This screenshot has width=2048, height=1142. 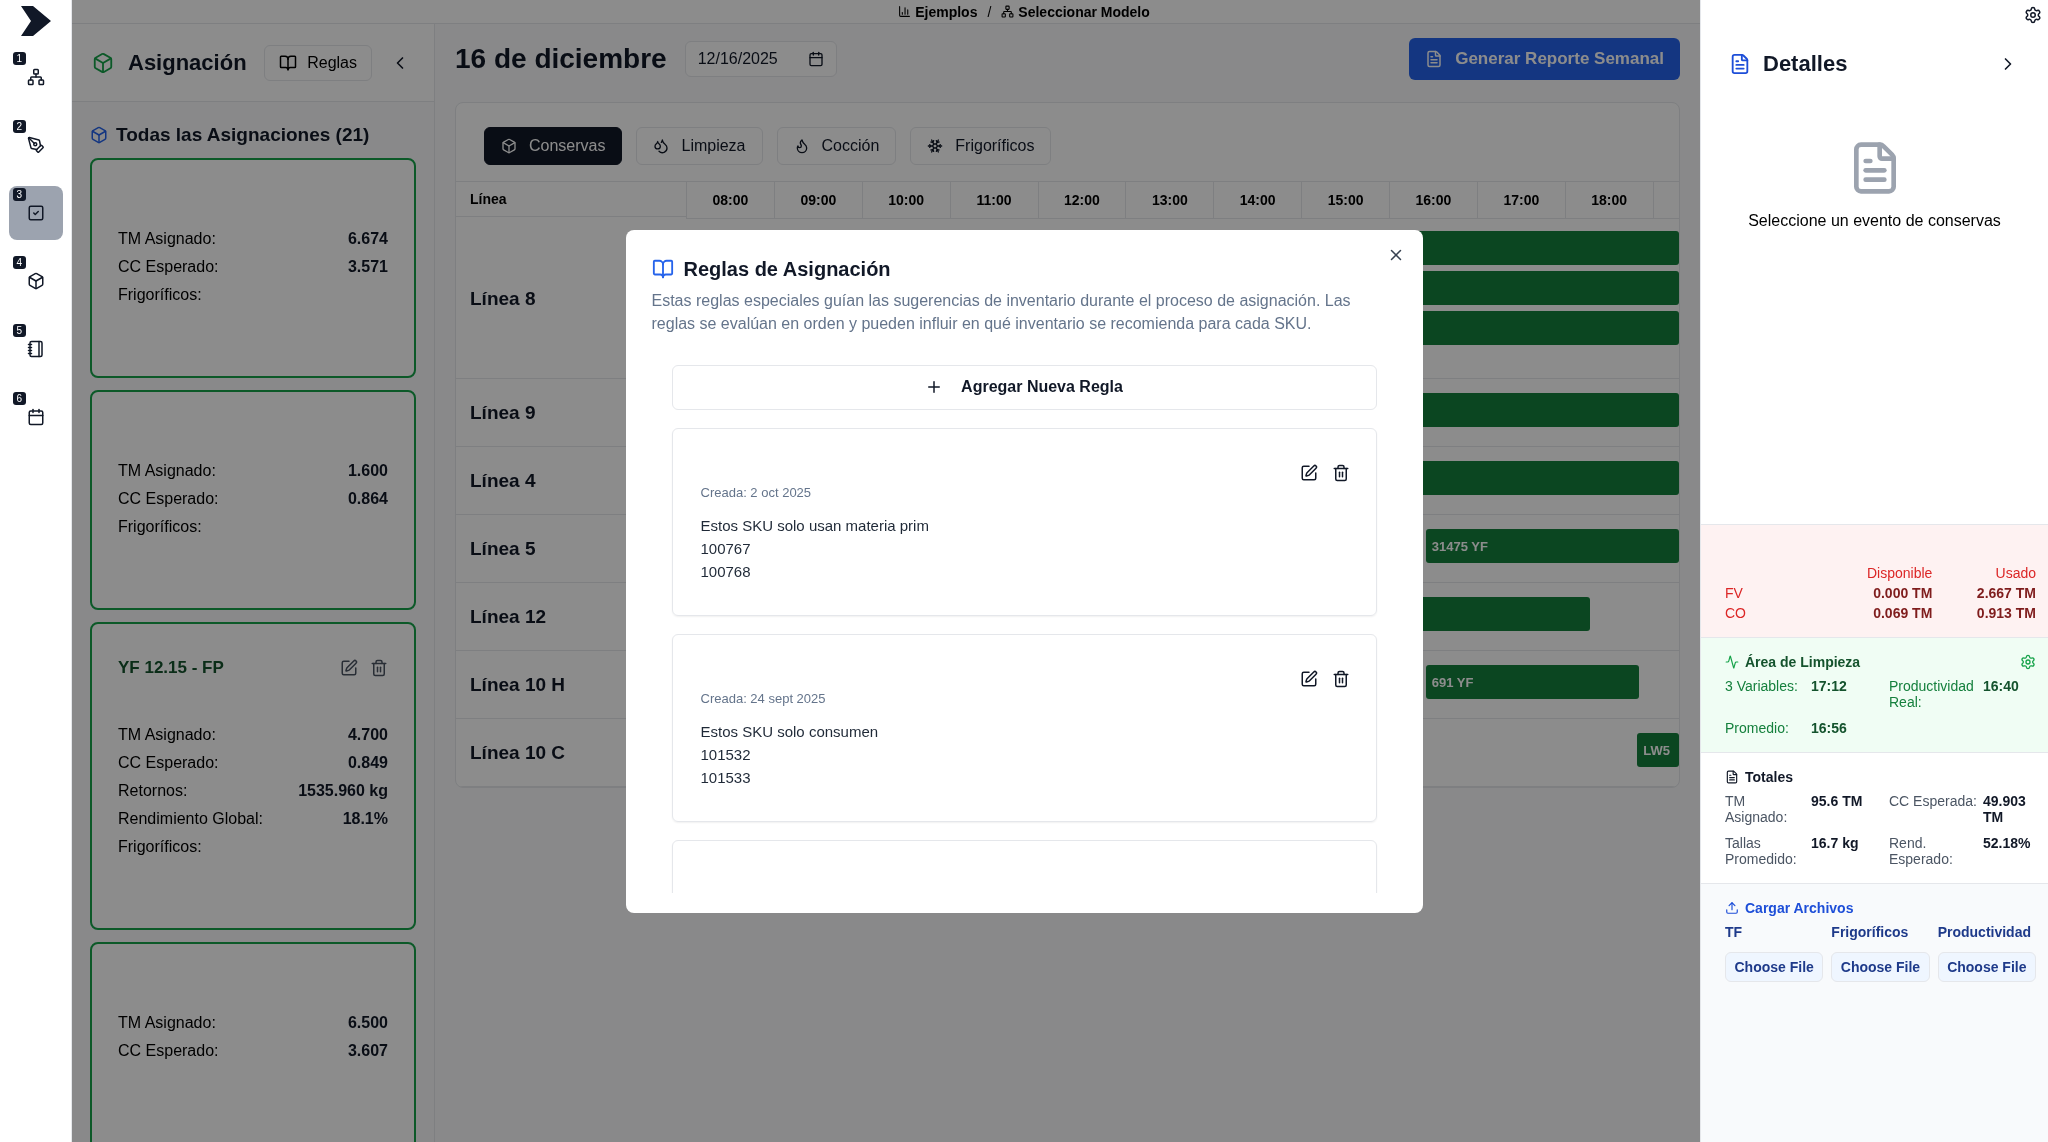 I want to click on schedule-bar: LW5, so click(x=1658, y=750).